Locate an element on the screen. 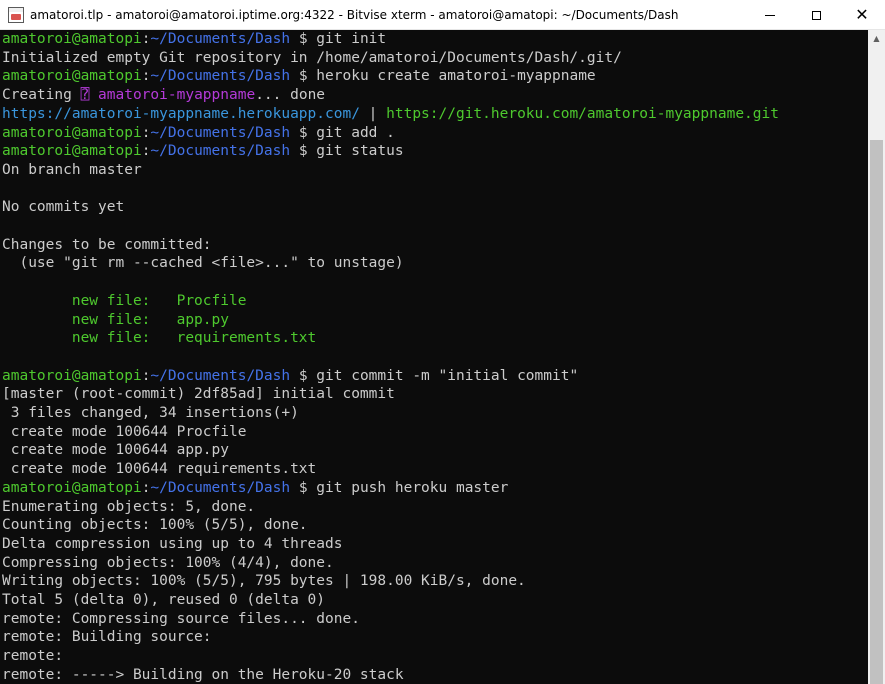 The height and width of the screenshot is (684, 885). terminal-text: remote: is located at coordinates (33, 656).